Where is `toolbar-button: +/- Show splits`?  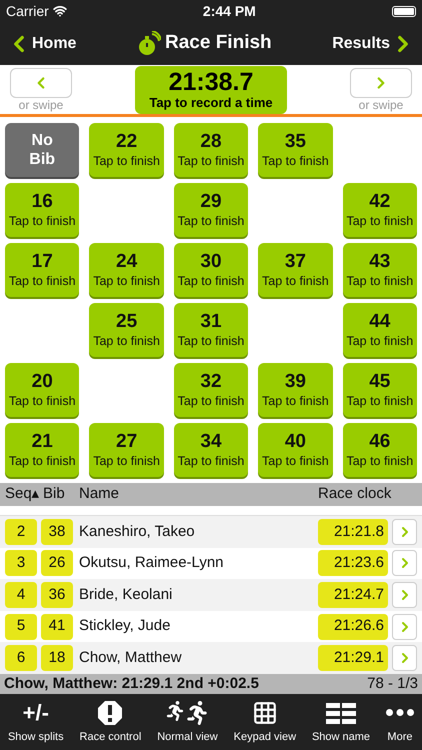
toolbar-button: +/- Show splits is located at coordinates (36, 722).